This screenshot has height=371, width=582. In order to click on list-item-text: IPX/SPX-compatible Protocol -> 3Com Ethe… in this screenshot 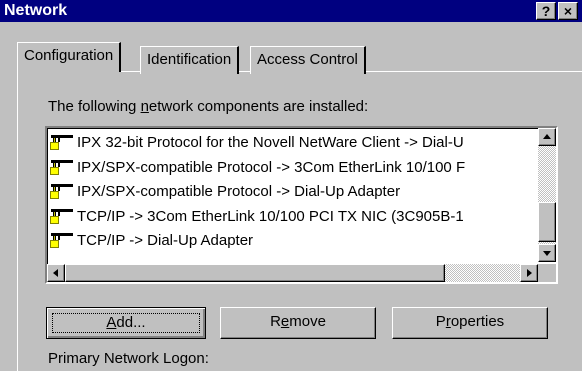, I will do `click(271, 167)`.